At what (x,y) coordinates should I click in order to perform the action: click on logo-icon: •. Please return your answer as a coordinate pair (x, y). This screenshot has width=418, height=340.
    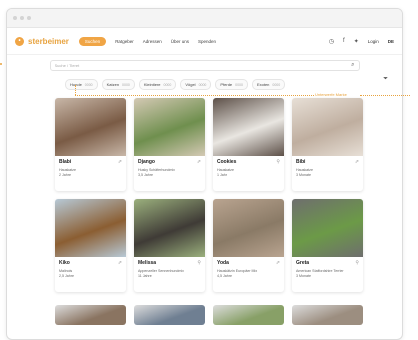
    Looking at the image, I should click on (19, 41).